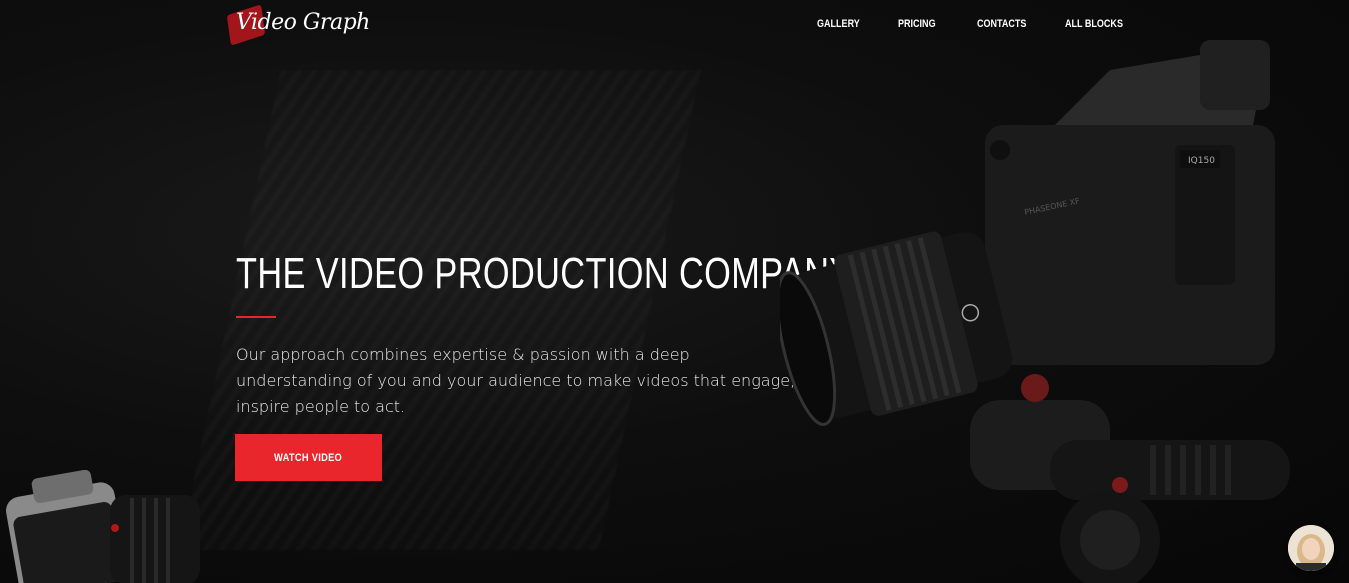 The image size is (1349, 583). Describe the element at coordinates (1130, 478) in the screenshot. I see `tripod-head` at that location.